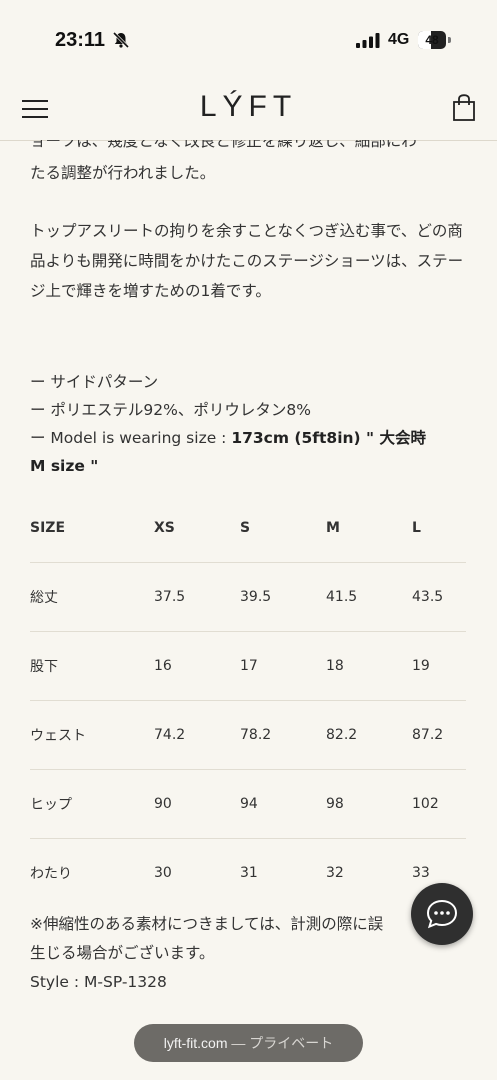  Describe the element at coordinates (207, 924) in the screenshot. I see `note-line: ※伸縮性のある素材につきましては、計測の際に誤` at that location.